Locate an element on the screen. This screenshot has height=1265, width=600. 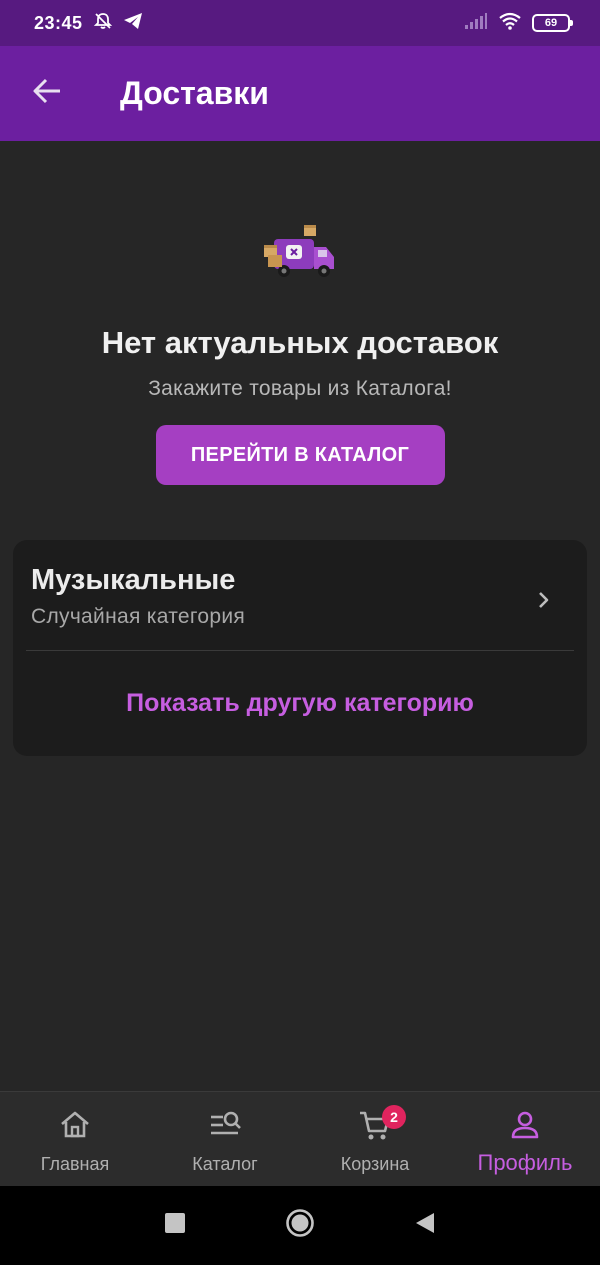
nav-item-home: Главная is located at coordinates (75, 1139).